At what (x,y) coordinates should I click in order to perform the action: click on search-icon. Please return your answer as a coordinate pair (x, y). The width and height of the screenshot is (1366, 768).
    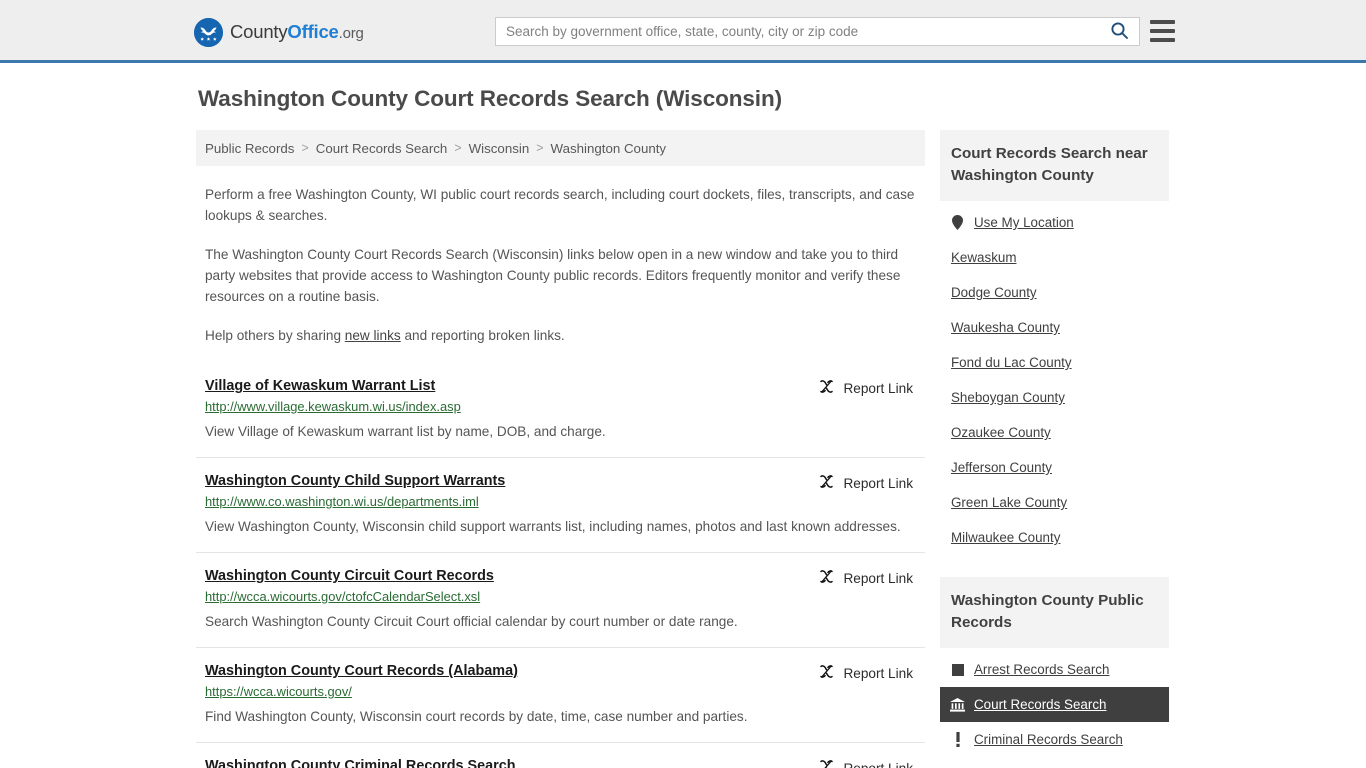
    Looking at the image, I should click on (1119, 32).